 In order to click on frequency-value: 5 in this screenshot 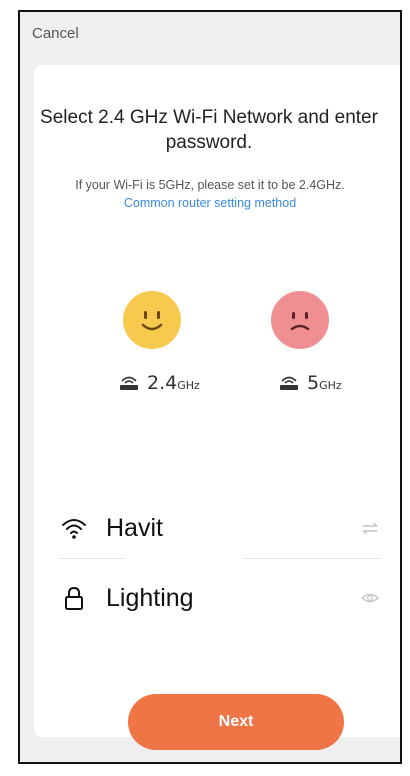, I will do `click(313, 383)`.